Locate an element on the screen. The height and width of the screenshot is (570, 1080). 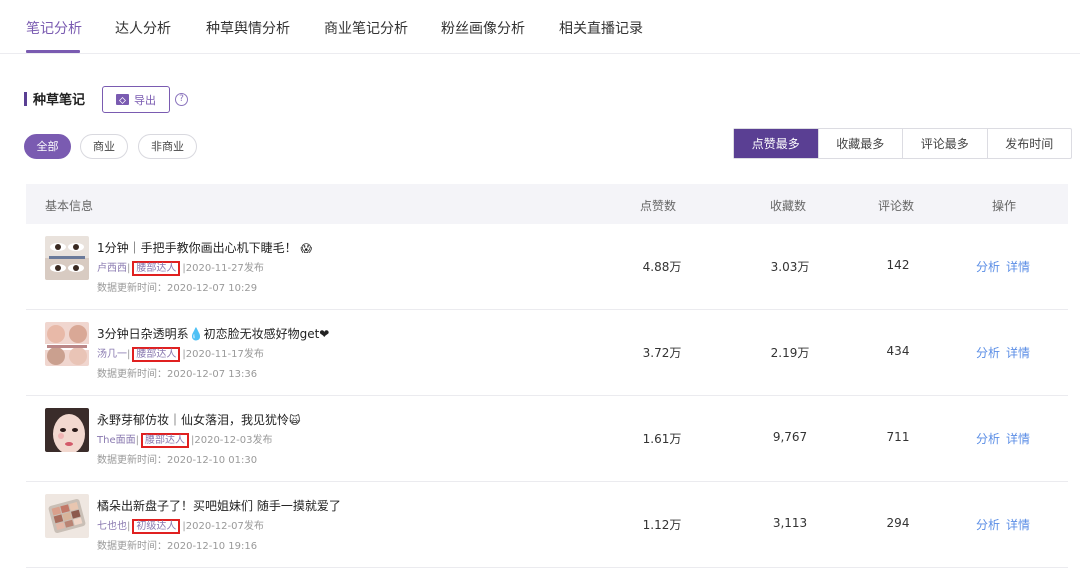
note-title: 永野芽郁仿妆｜仙女落泪，我见犹怜🙀 is located at coordinates (198, 419).